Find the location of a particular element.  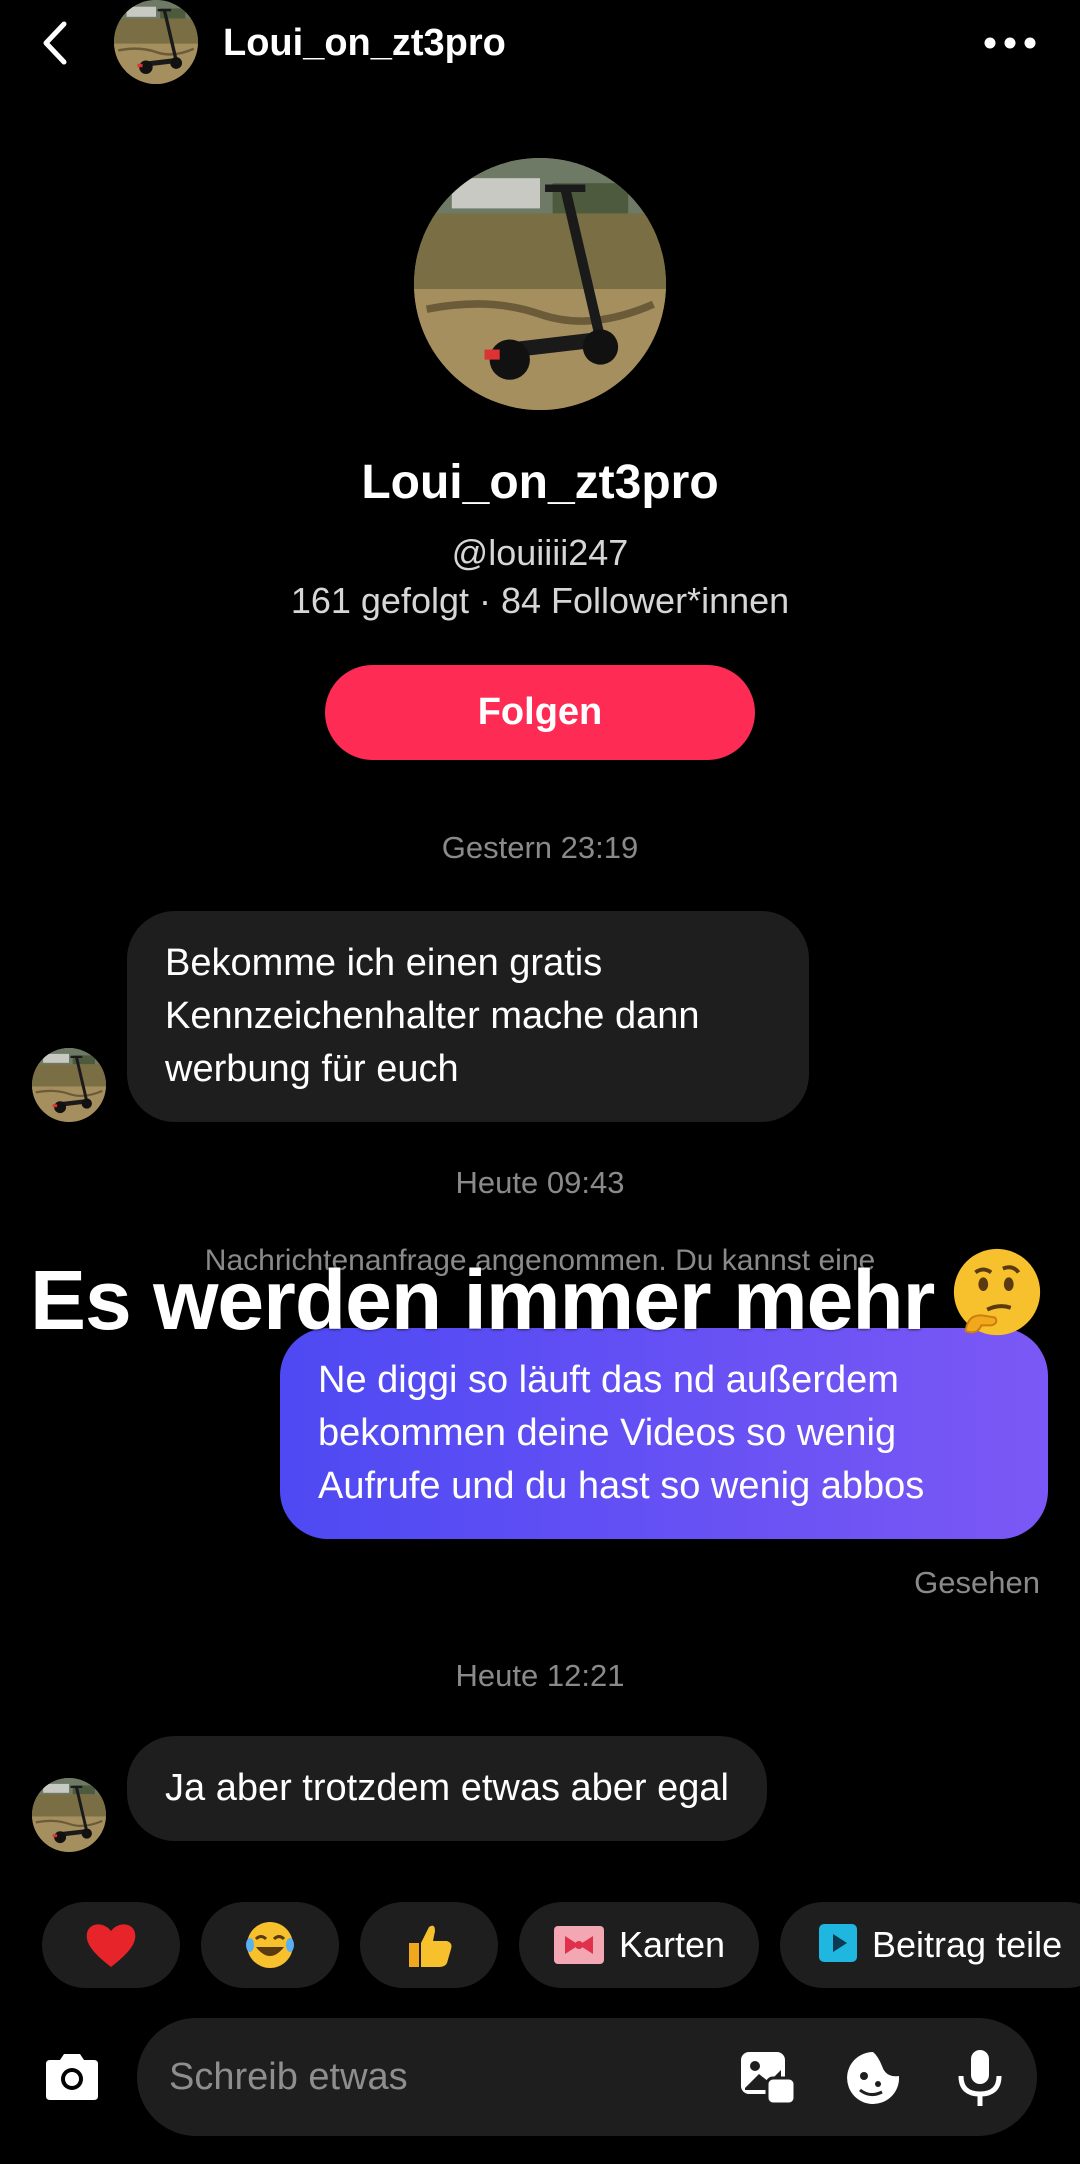

message-bubble-incoming: Ja aber trotzdem etwas aber egal is located at coordinates (447, 1788).